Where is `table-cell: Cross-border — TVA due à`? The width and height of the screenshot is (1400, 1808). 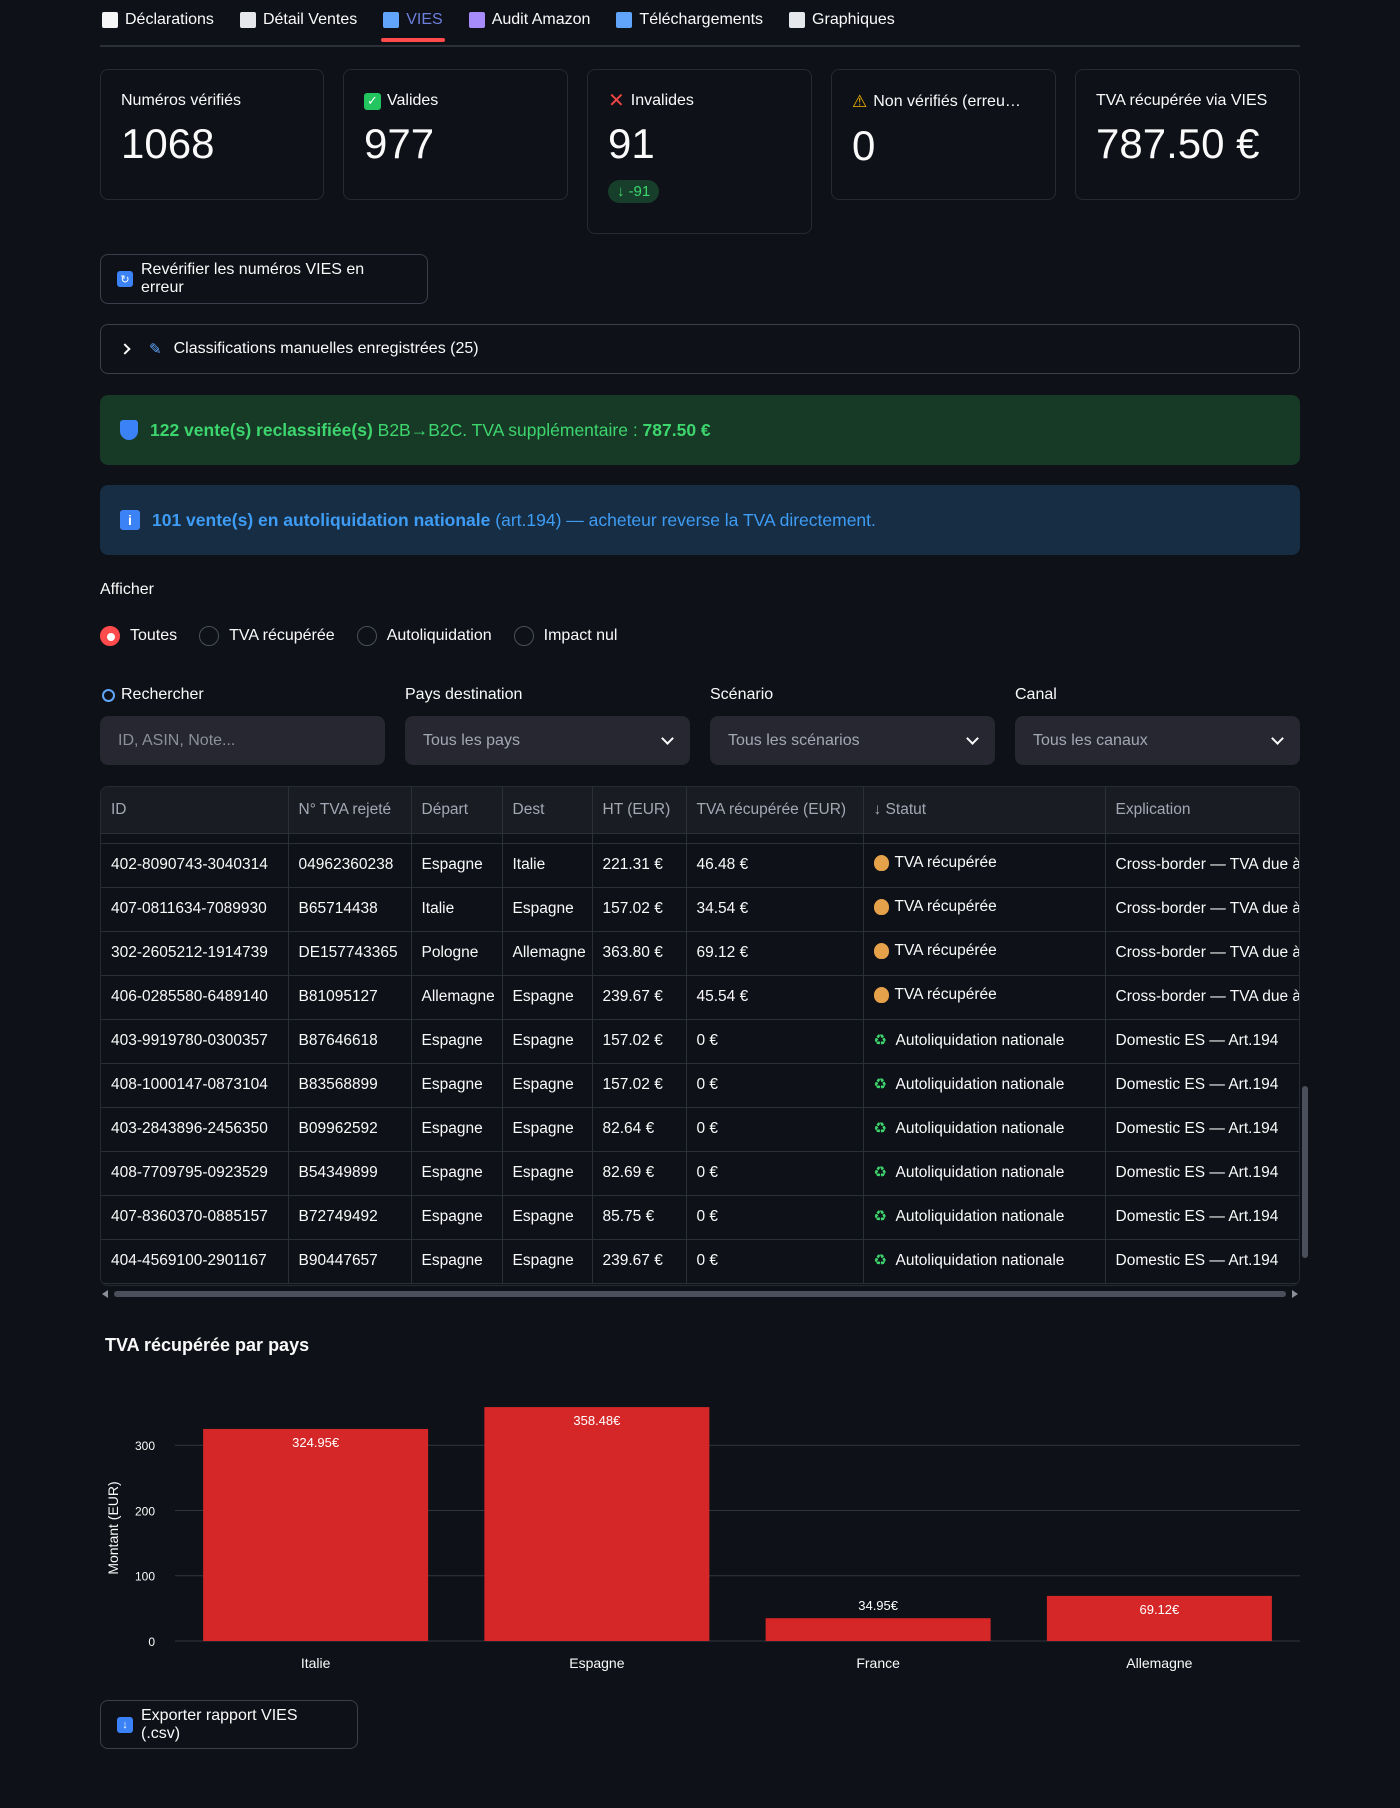 table-cell: Cross-border — TVA due à is located at coordinates (1202, 997).